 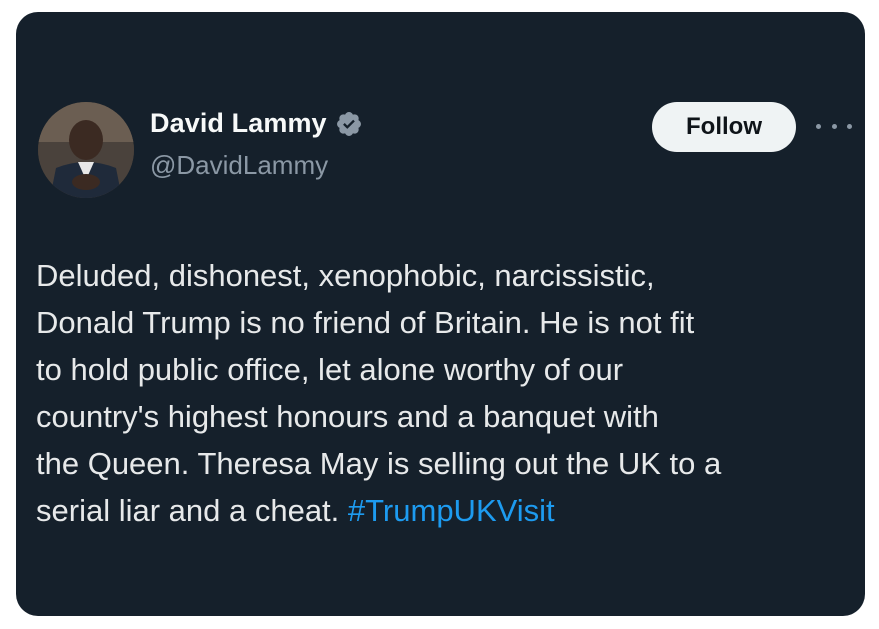 I want to click on avatar-photo, so click(x=86, y=150).